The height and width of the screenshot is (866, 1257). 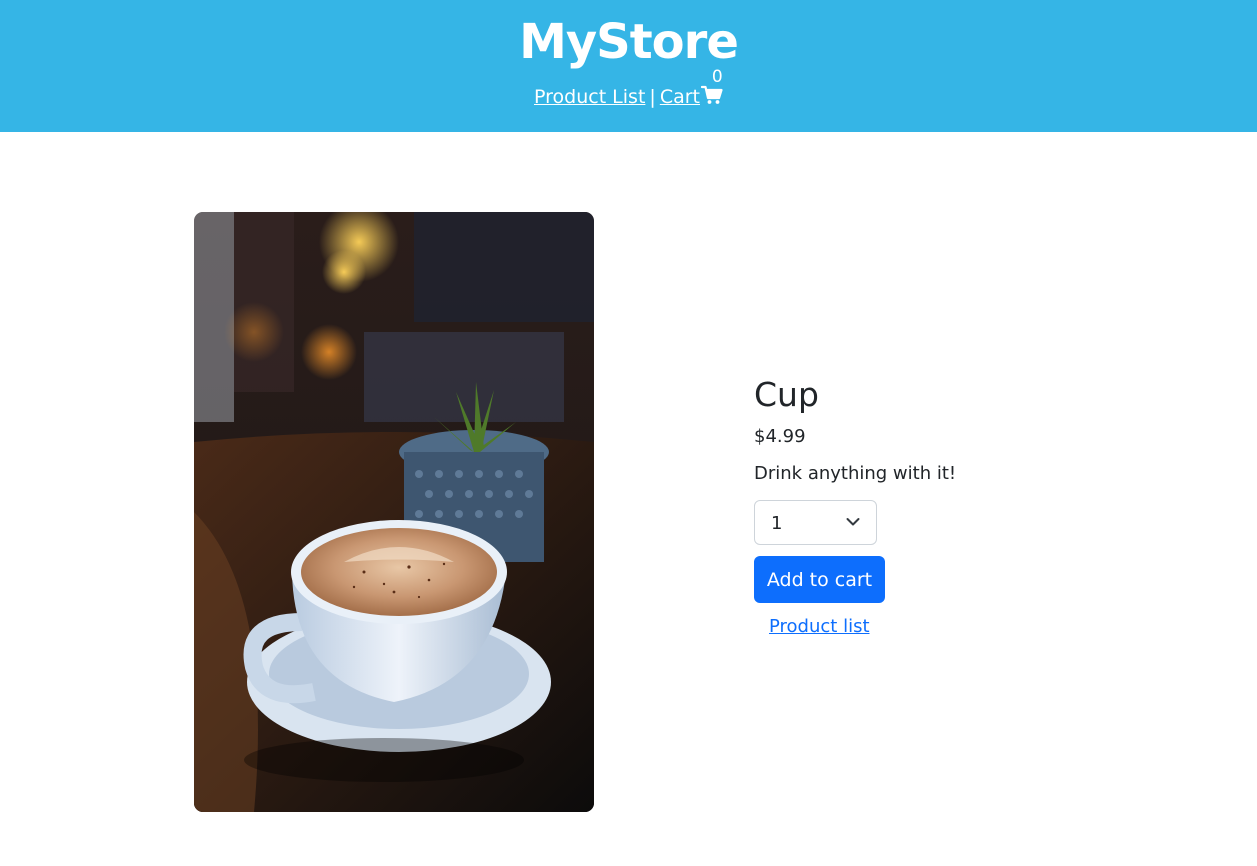 I want to click on product-list-link: Product list, so click(x=921, y=627).